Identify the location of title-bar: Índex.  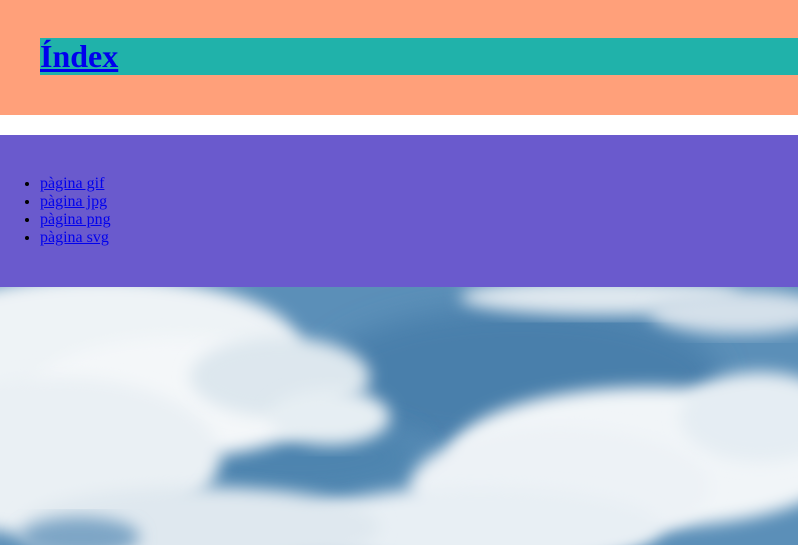
(419, 56).